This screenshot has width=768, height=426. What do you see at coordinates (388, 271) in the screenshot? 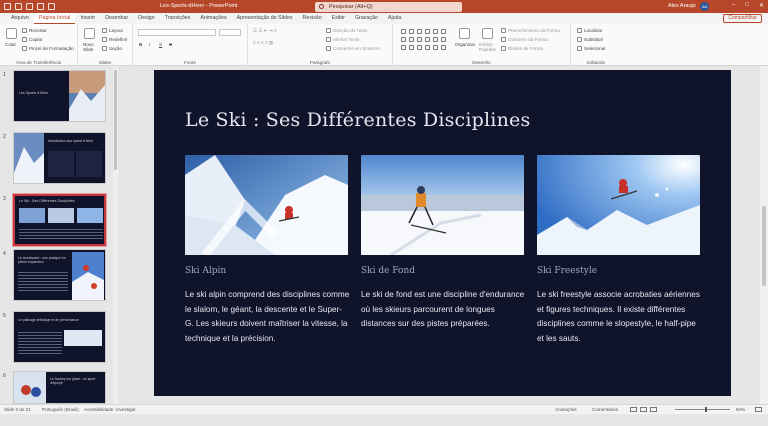
I see `card-heading: Ski de Fond` at bounding box center [388, 271].